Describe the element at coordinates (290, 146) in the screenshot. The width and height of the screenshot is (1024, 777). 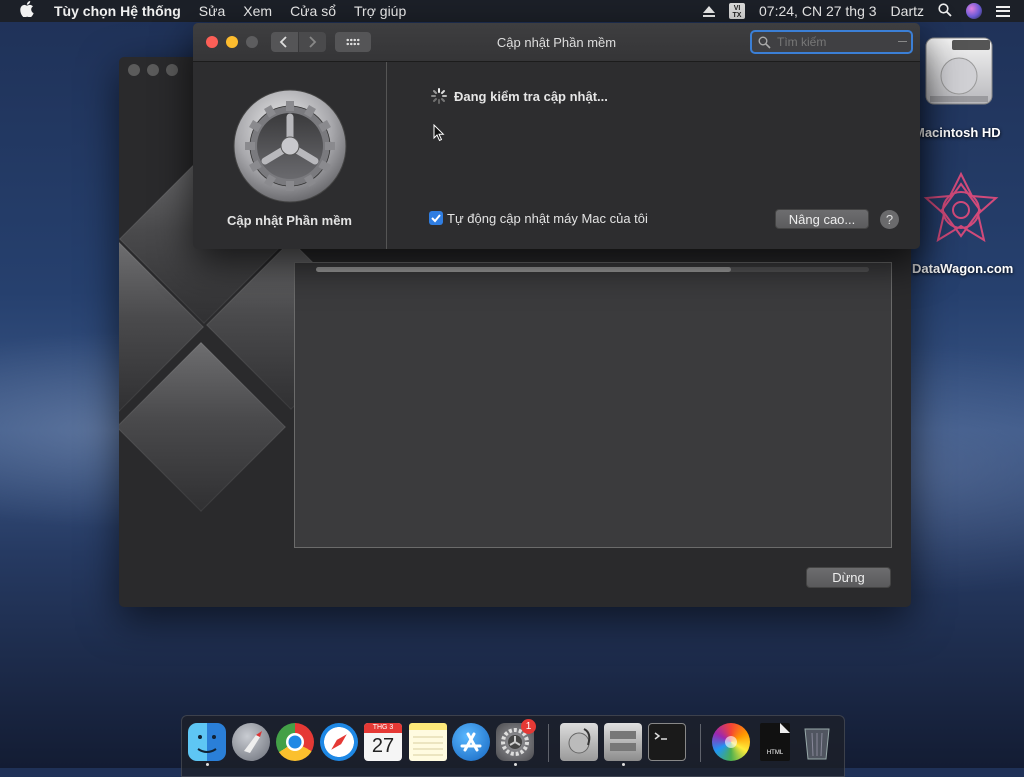
I see `software-update-gear-icon` at that location.